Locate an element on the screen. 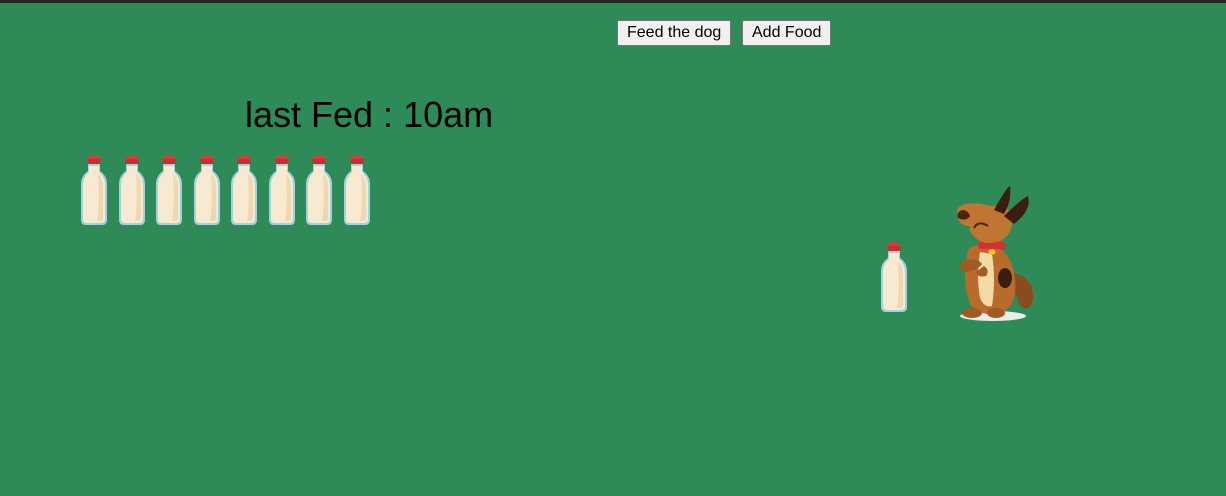 Image resolution: width=1226 pixels, height=496 pixels. feed-dog-button: Feed the dog is located at coordinates (674, 33).